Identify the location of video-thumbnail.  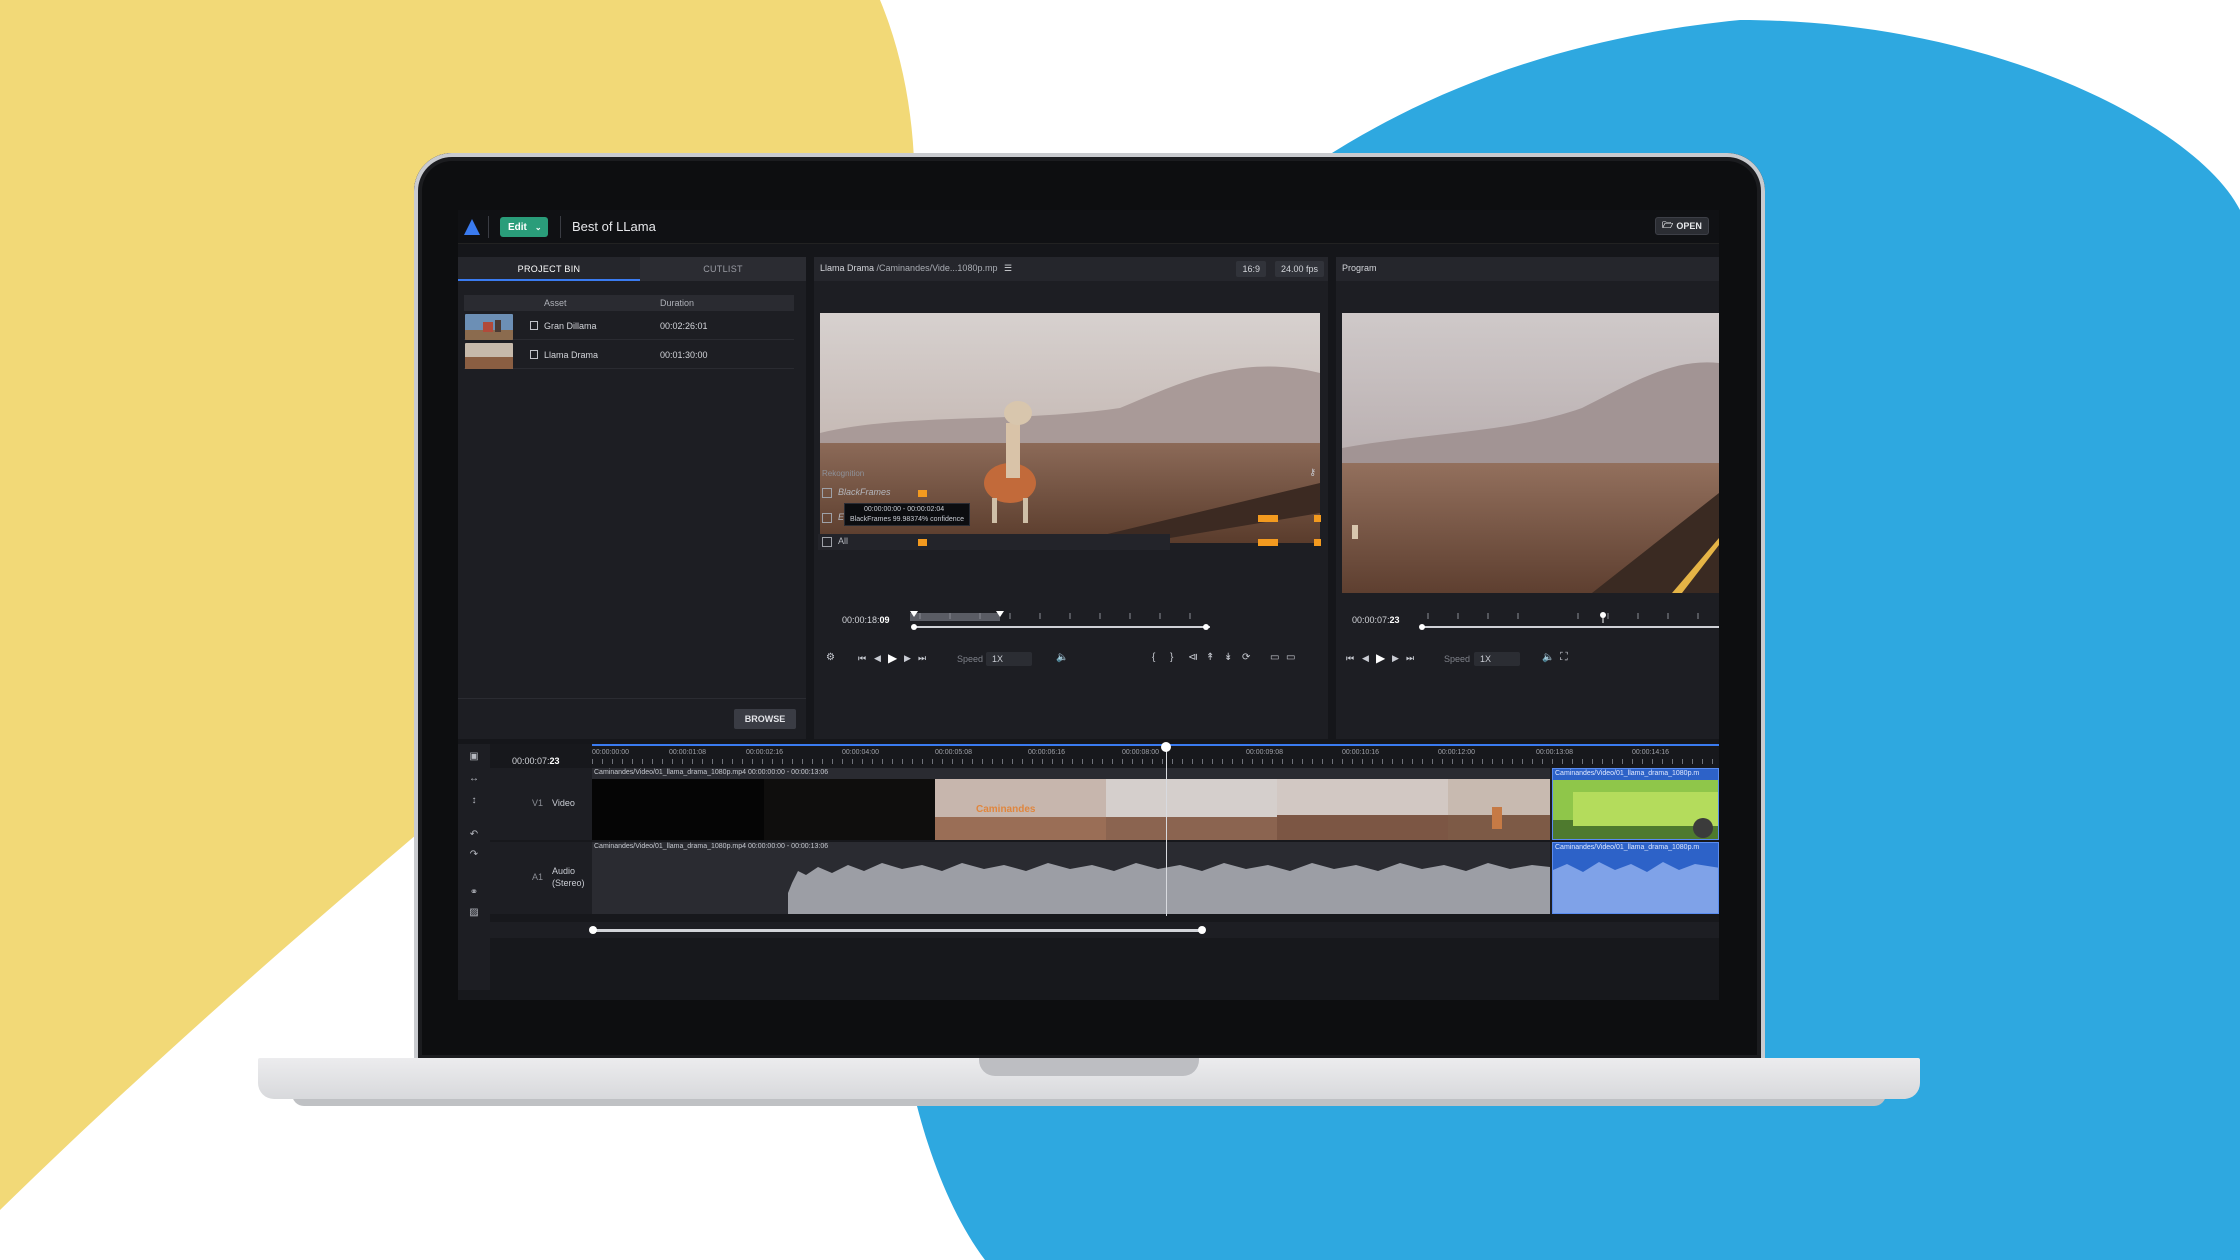
(1635, 809).